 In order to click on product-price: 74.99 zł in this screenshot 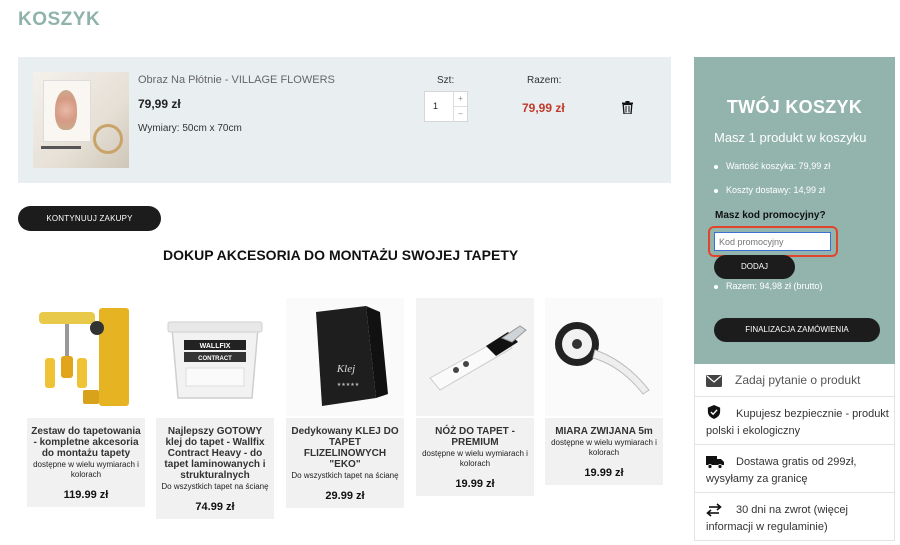, I will do `click(215, 507)`.